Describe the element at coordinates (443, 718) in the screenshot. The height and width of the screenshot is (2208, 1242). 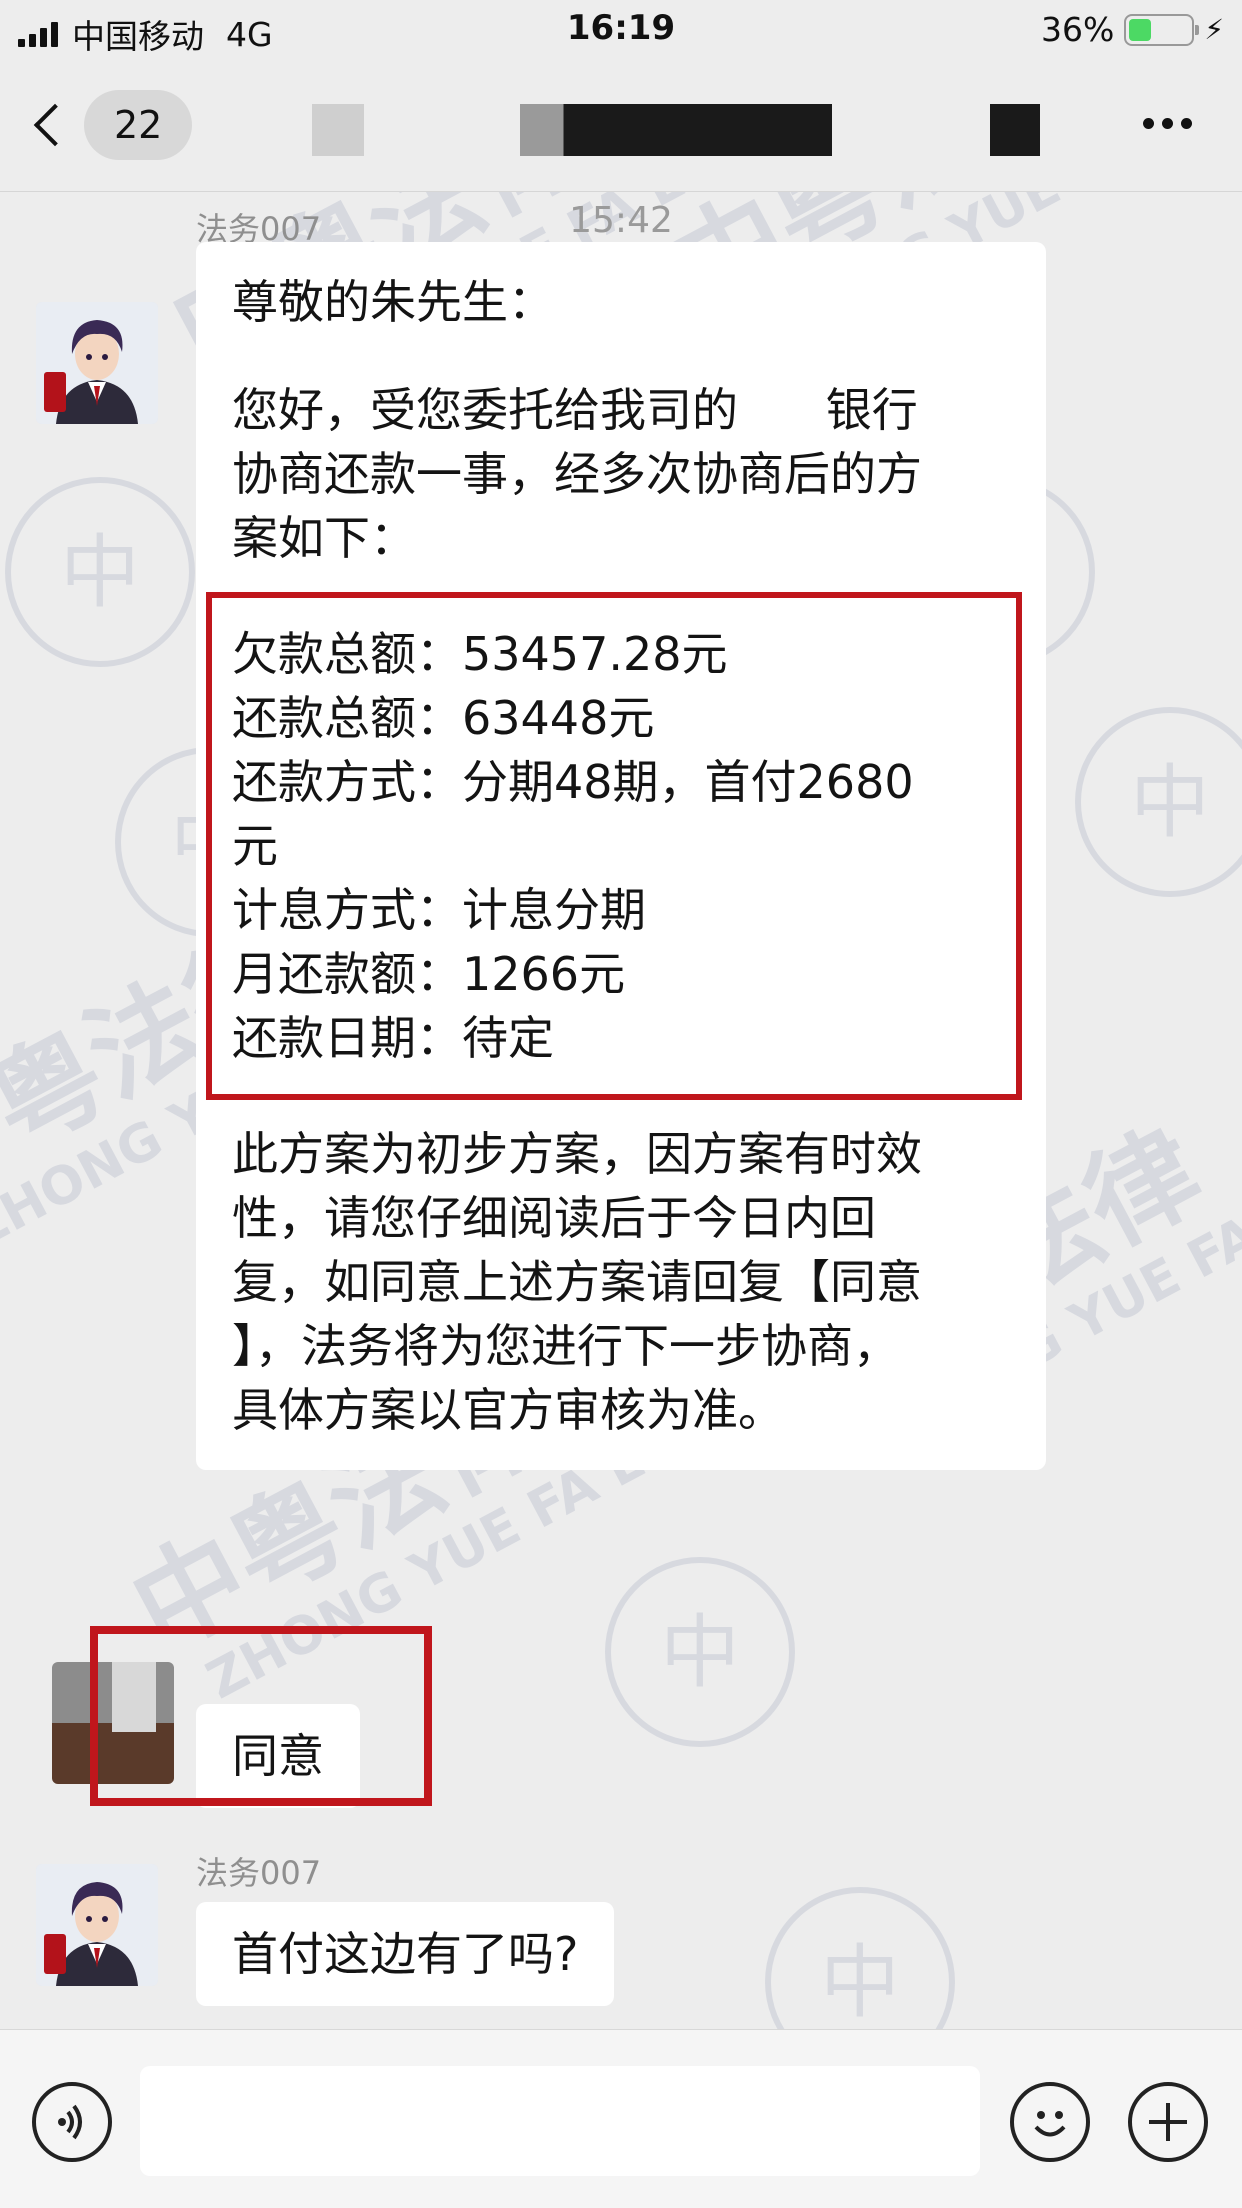
I see `plan-line-repay-total: 还款总额：63448元` at that location.